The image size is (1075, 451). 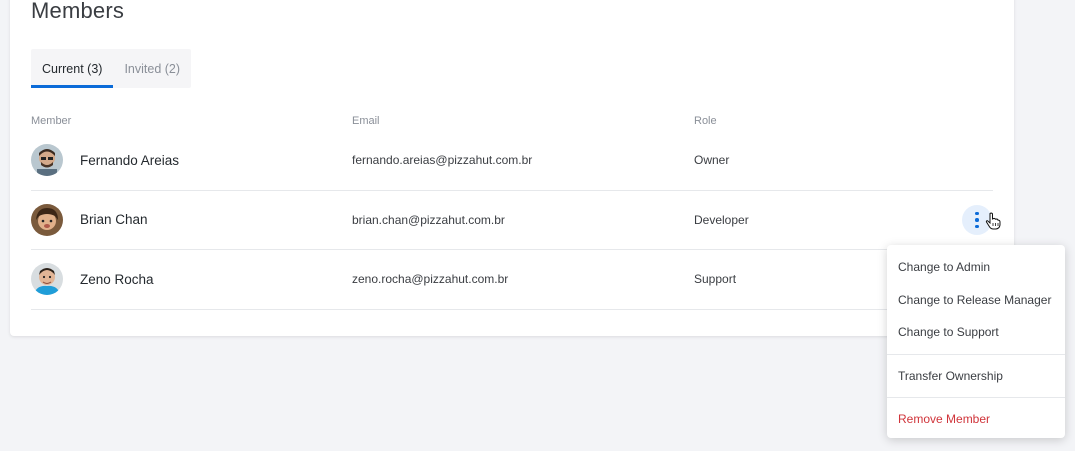 I want to click on hand-cursor-icon, so click(x=993, y=220).